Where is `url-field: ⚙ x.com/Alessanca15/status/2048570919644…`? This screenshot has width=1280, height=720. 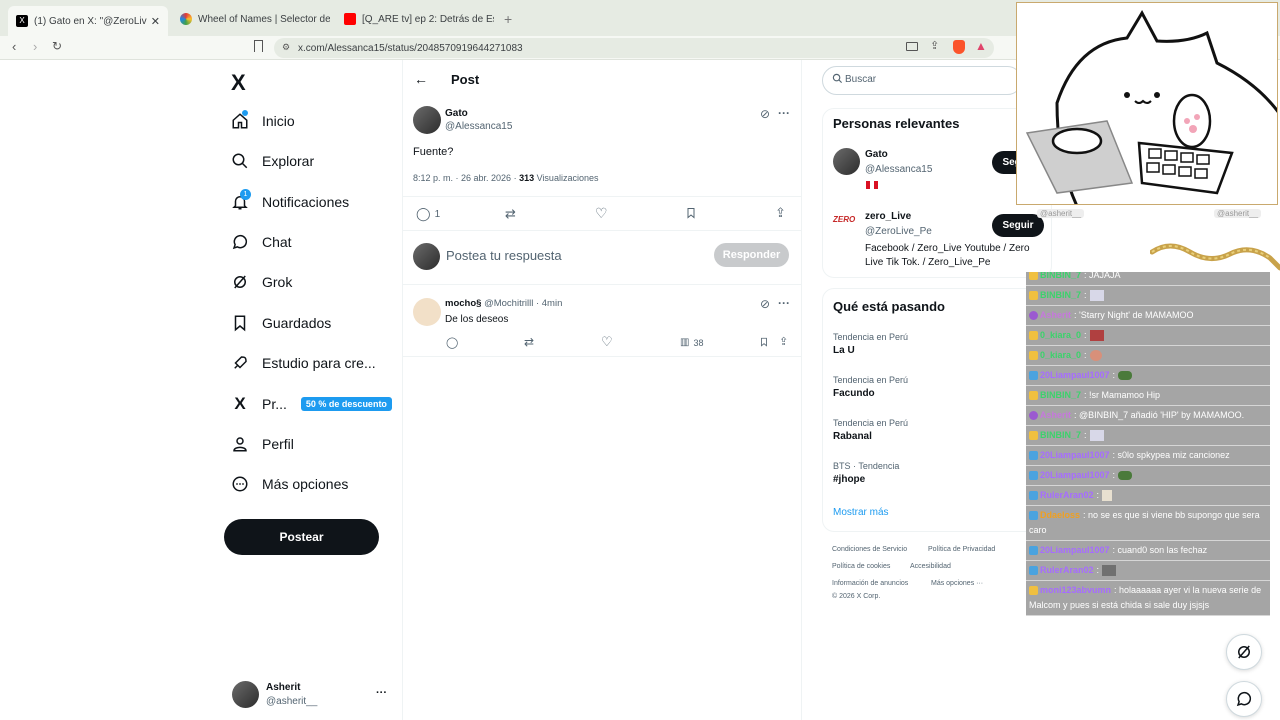 url-field: ⚙ x.com/Alessanca15/status/2048570919644… is located at coordinates (634, 48).